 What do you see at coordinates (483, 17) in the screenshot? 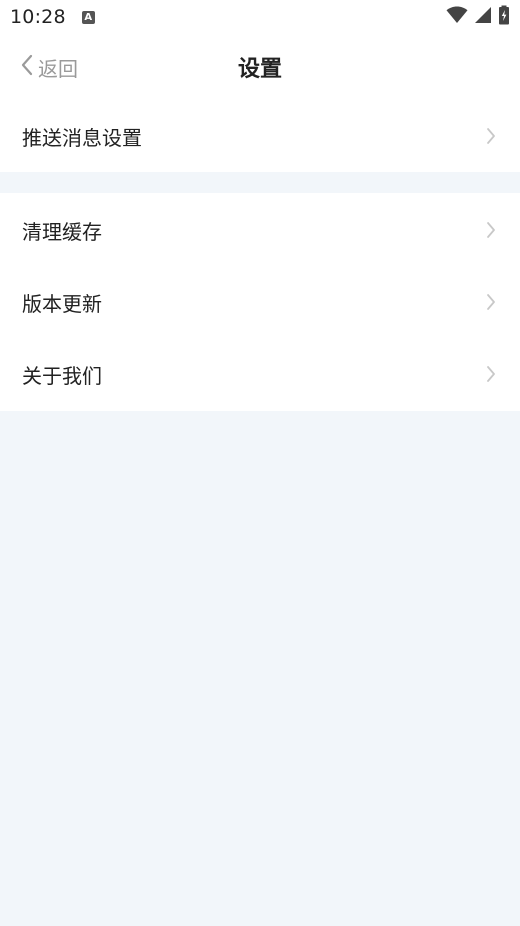
I see `signal-icon` at bounding box center [483, 17].